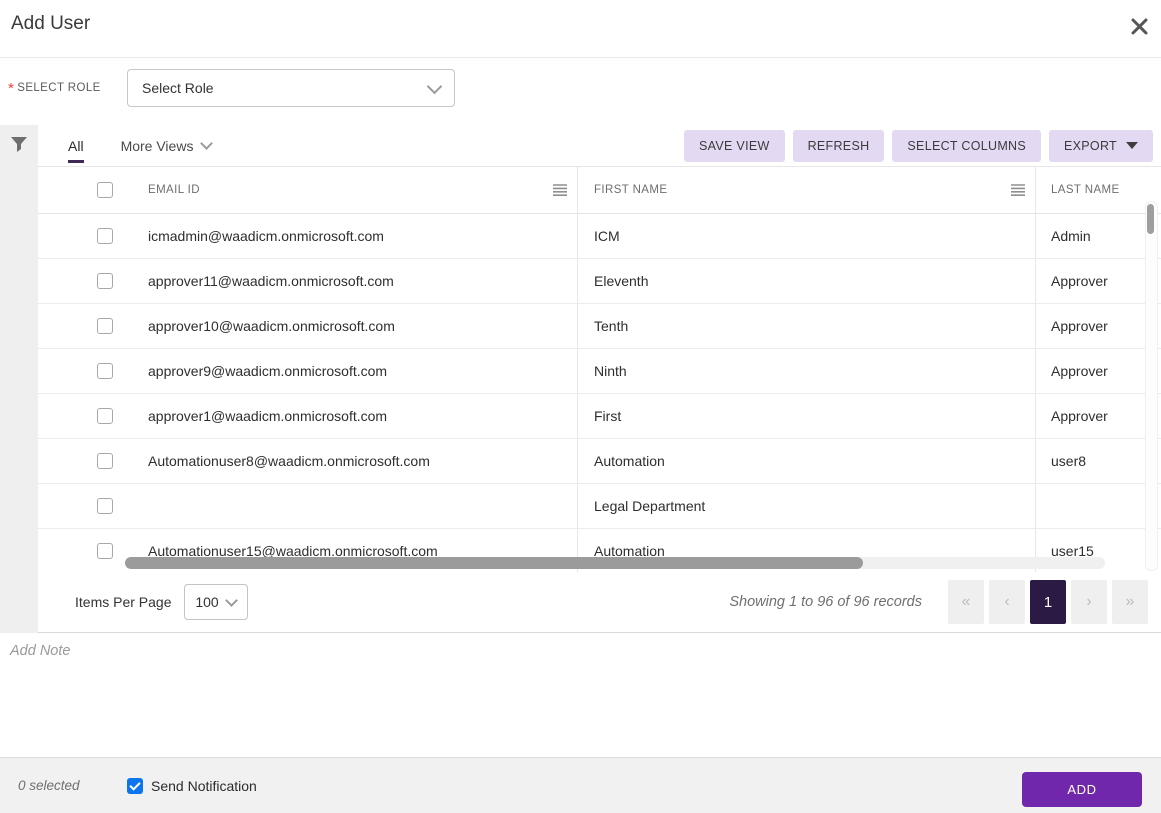 This screenshot has width=1161, height=813. I want to click on first-name-column-header: FIRST NAME, so click(631, 190).